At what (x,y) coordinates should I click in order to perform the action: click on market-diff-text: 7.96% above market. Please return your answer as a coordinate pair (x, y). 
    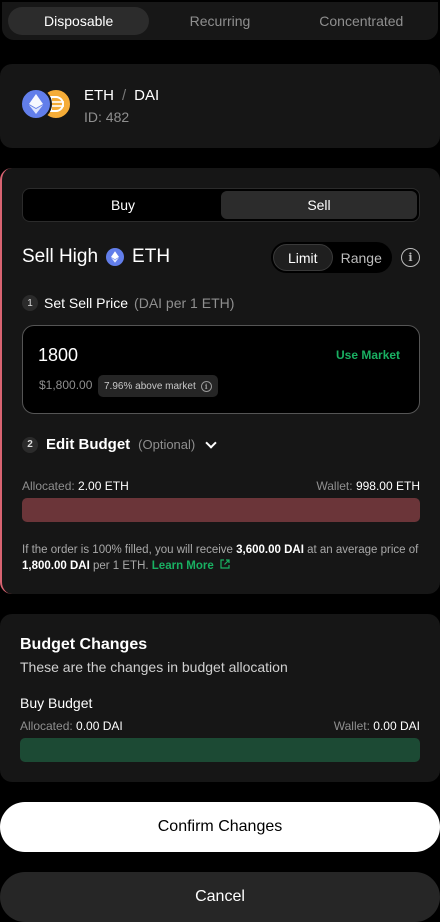
    Looking at the image, I should click on (150, 386).